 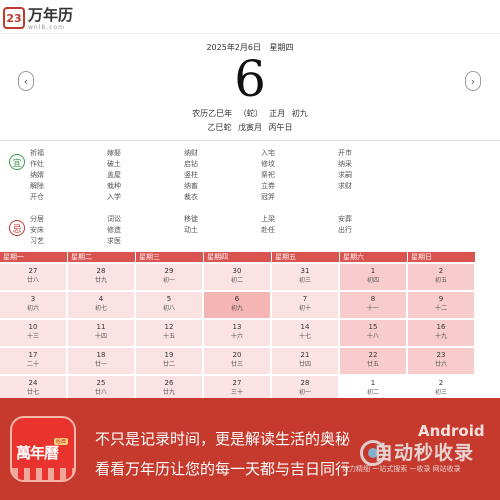 I want to click on day-number-label: 2, so click(x=441, y=383).